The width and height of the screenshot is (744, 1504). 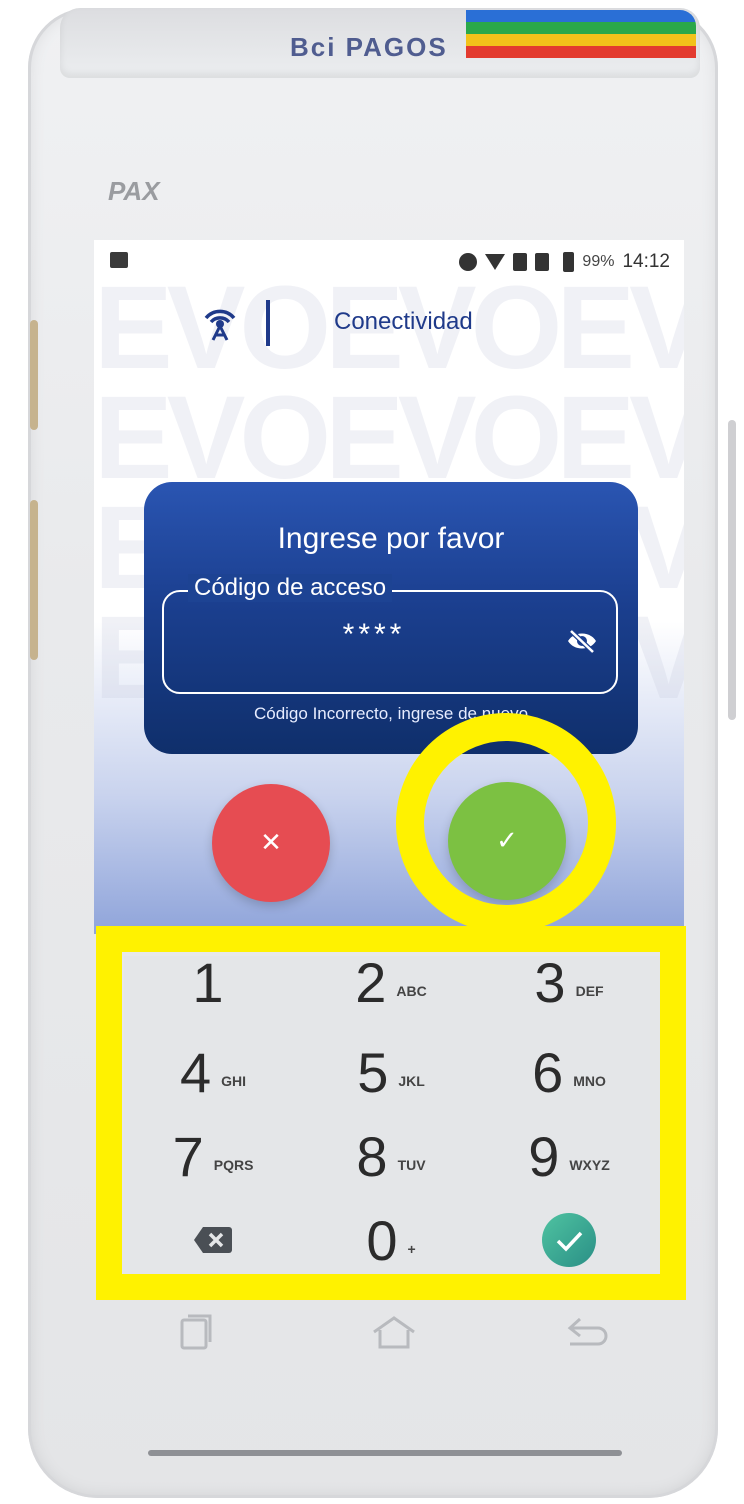 I want to click on navigation-bar, so click(x=390, y=1332).